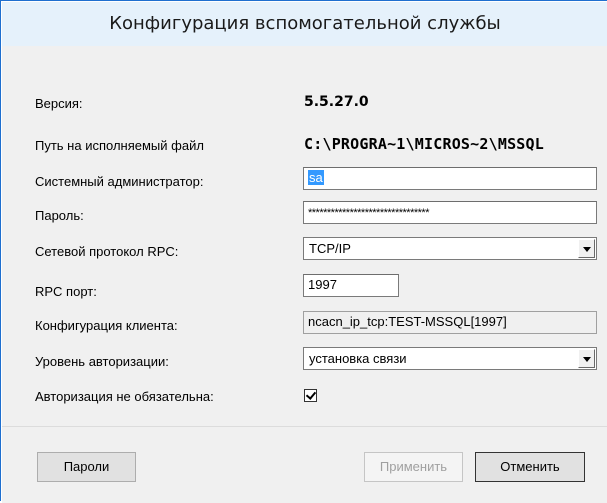 This screenshot has width=607, height=503. I want to click on passwords-button: Пароли, so click(86, 467).